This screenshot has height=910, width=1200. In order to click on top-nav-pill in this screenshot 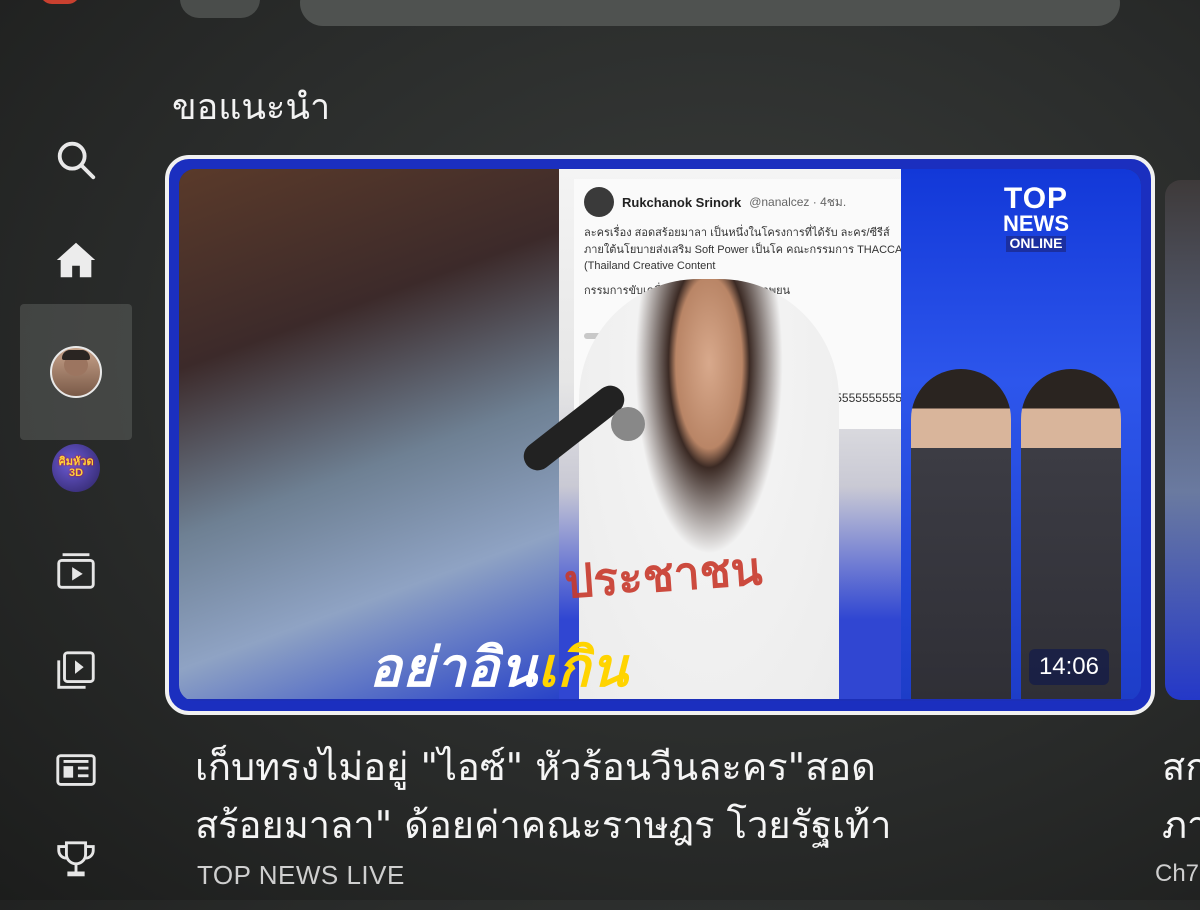, I will do `click(220, 9)`.